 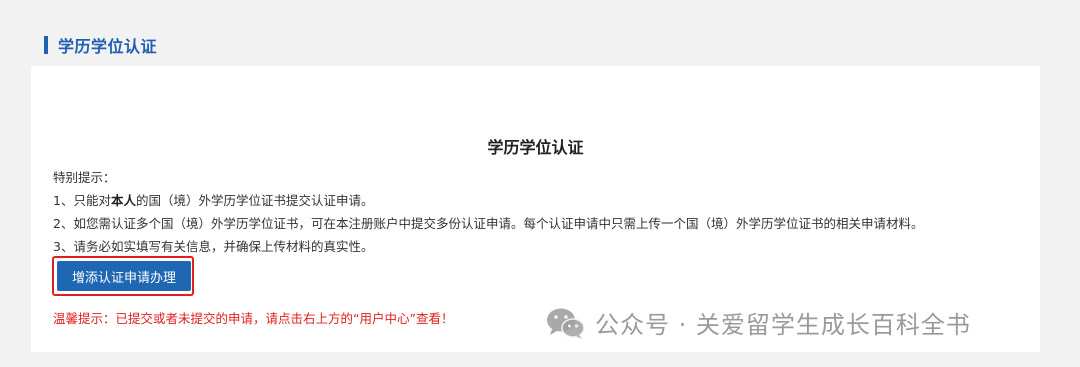 I want to click on add-certification-application-button: 增添认证申请办理, so click(x=124, y=276).